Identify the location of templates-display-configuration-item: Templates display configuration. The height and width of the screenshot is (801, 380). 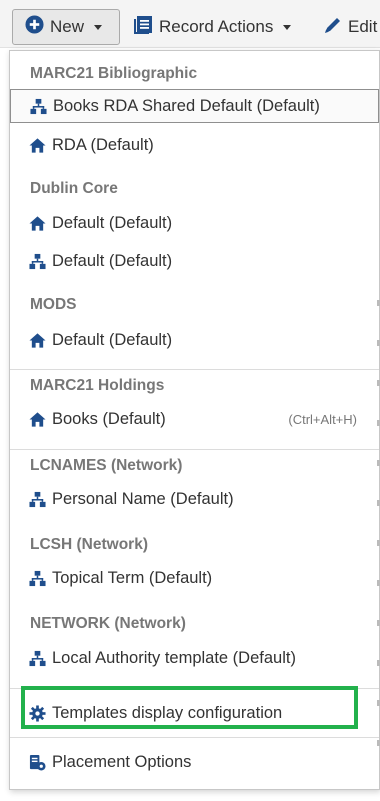
(194, 713).